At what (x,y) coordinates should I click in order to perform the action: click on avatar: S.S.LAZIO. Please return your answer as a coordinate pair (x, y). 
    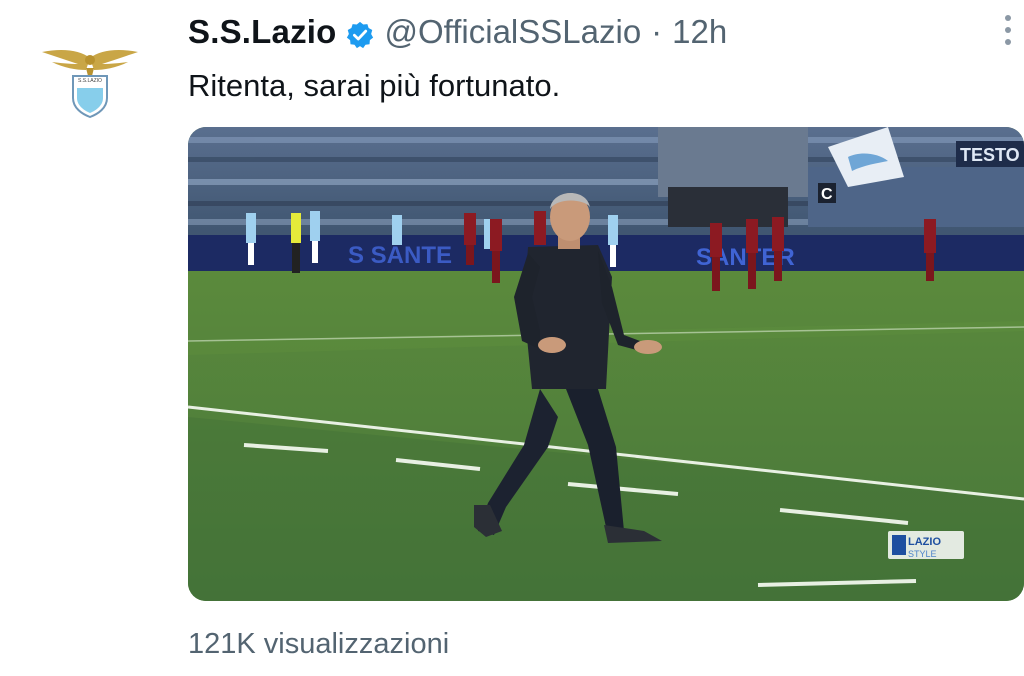
    Looking at the image, I should click on (90, 82).